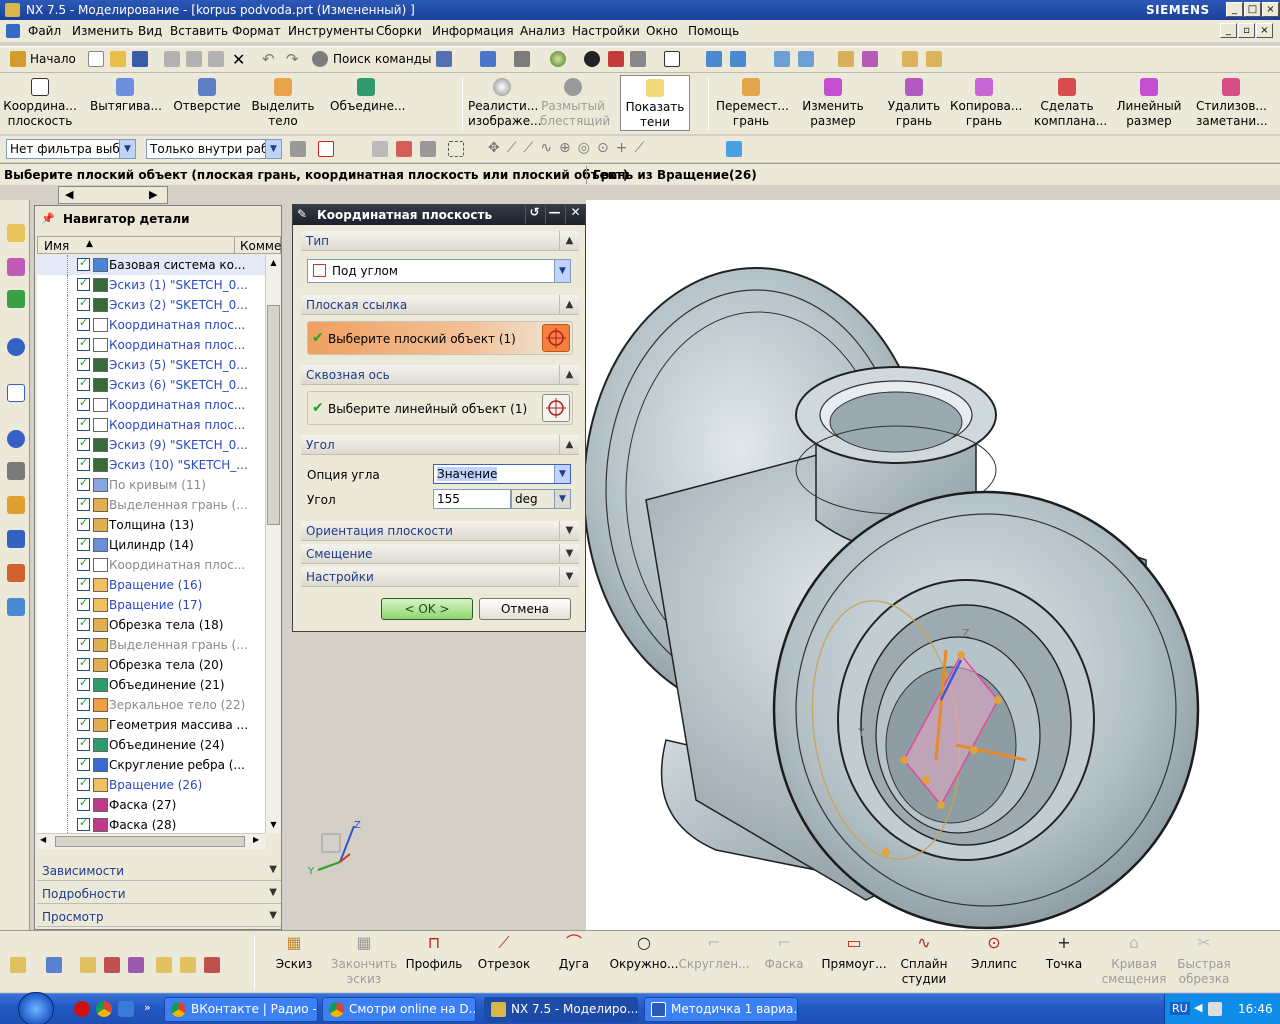 The image size is (1280, 1024). What do you see at coordinates (428, 149) in the screenshot?
I see `select-face-icon` at bounding box center [428, 149].